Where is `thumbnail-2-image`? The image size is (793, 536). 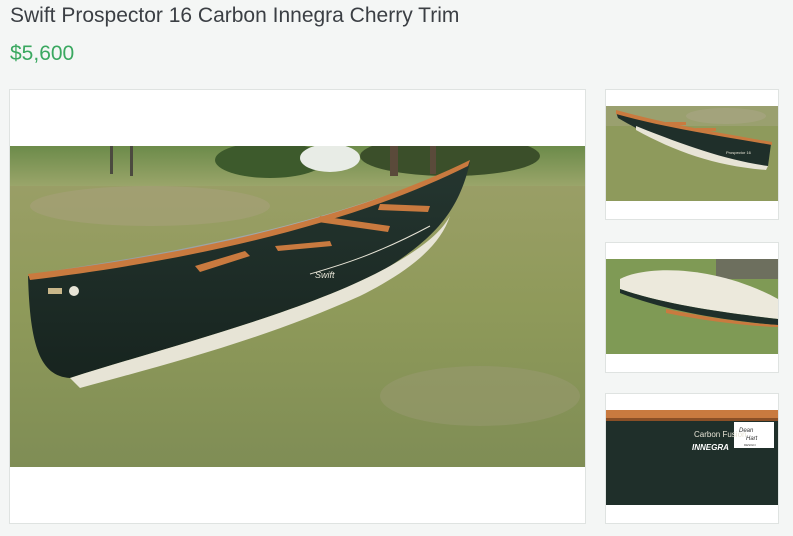
thumbnail-2-image is located at coordinates (692, 306).